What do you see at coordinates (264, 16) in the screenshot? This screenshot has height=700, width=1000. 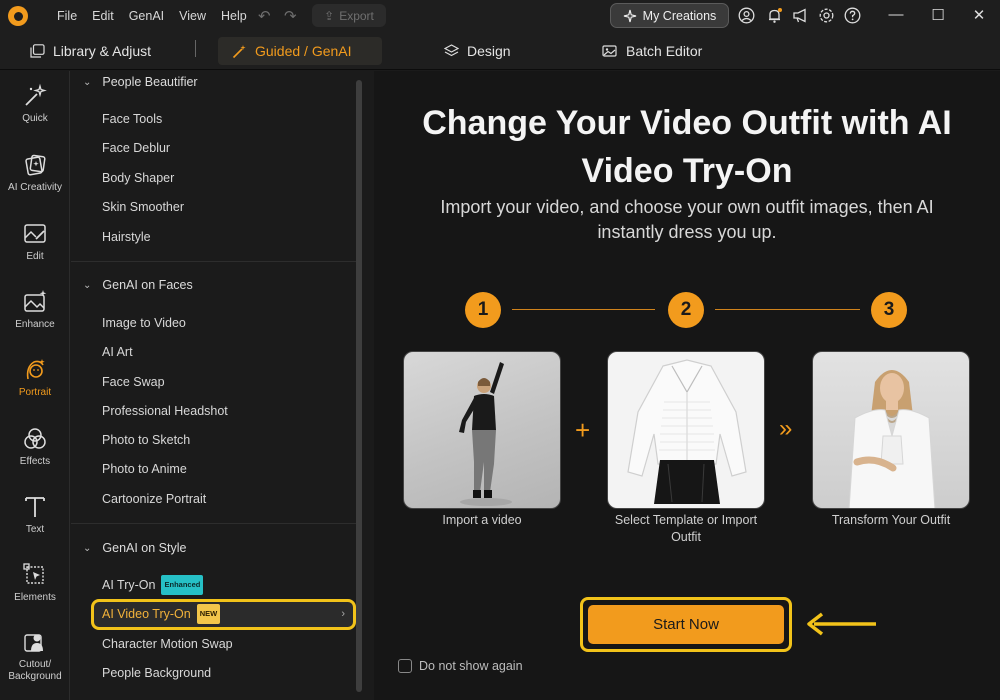 I see `undo-icon: ↶` at bounding box center [264, 16].